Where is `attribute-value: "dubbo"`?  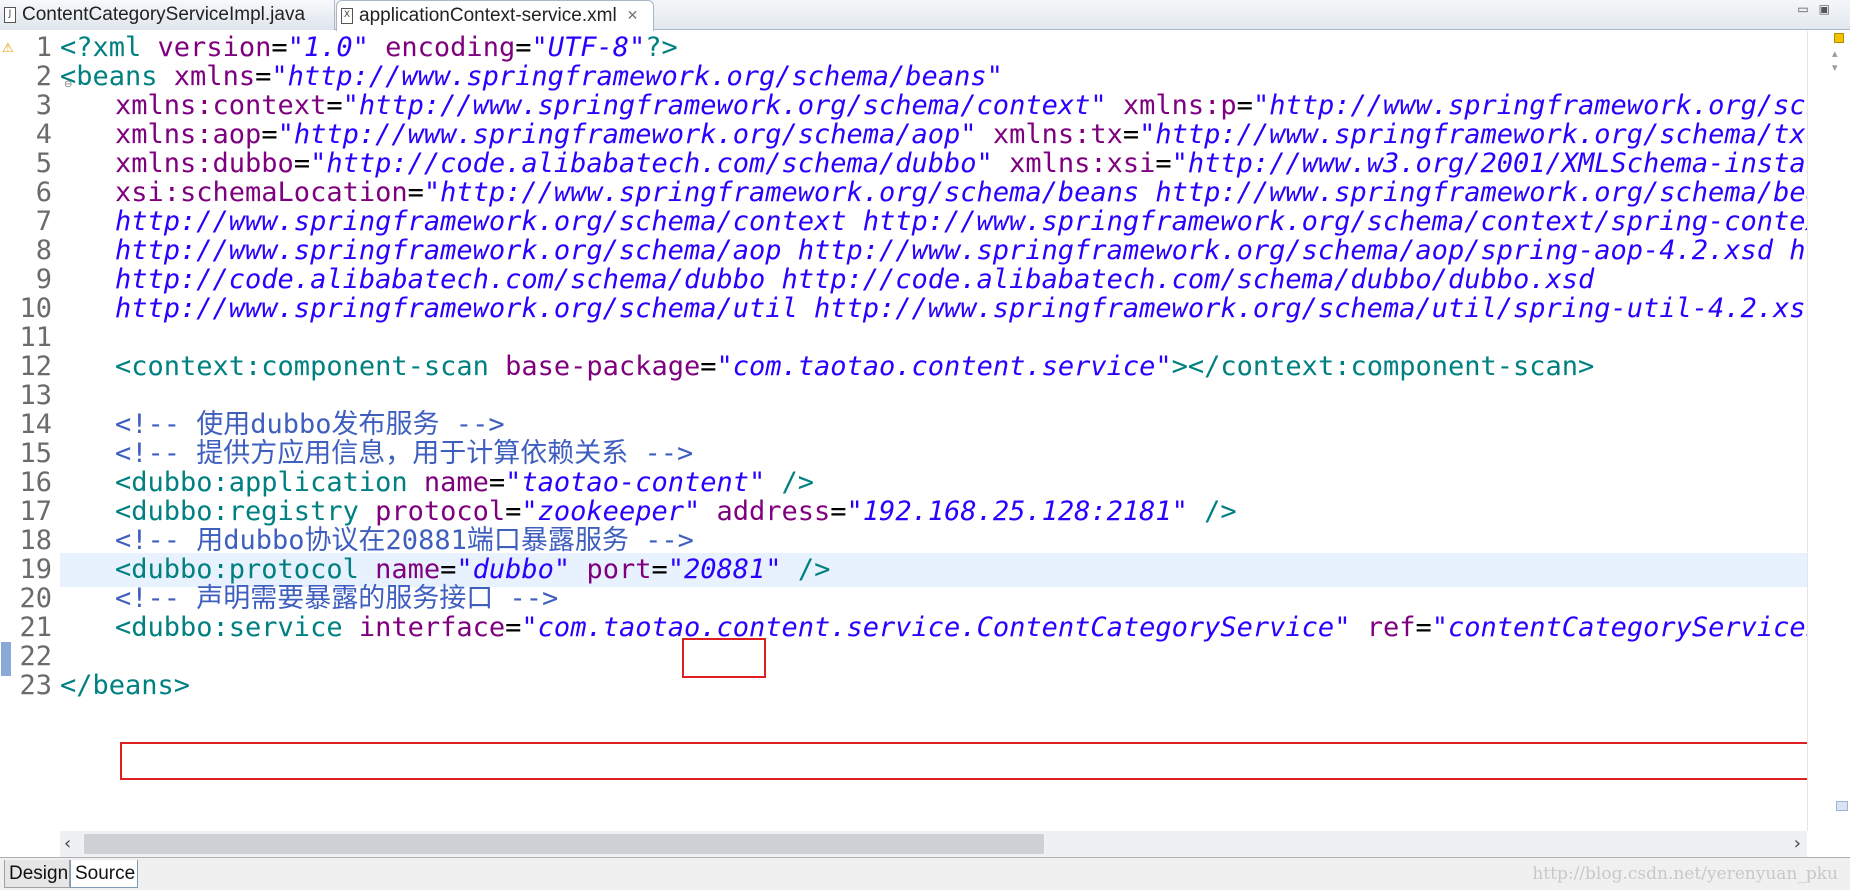 attribute-value: "dubbo" is located at coordinates (513, 569).